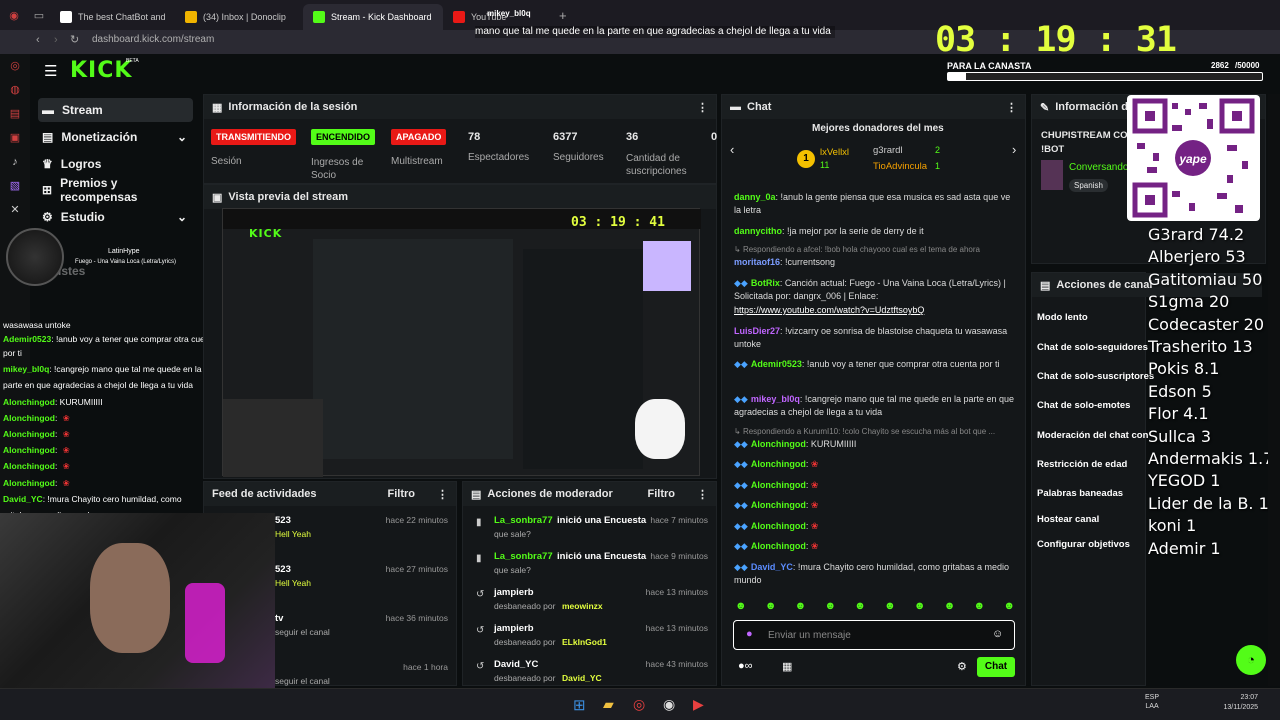 This screenshot has width=1280, height=720. Describe the element at coordinates (115, 190) in the screenshot. I see `nav-premios: ⊞ Premios y recompensas` at that location.